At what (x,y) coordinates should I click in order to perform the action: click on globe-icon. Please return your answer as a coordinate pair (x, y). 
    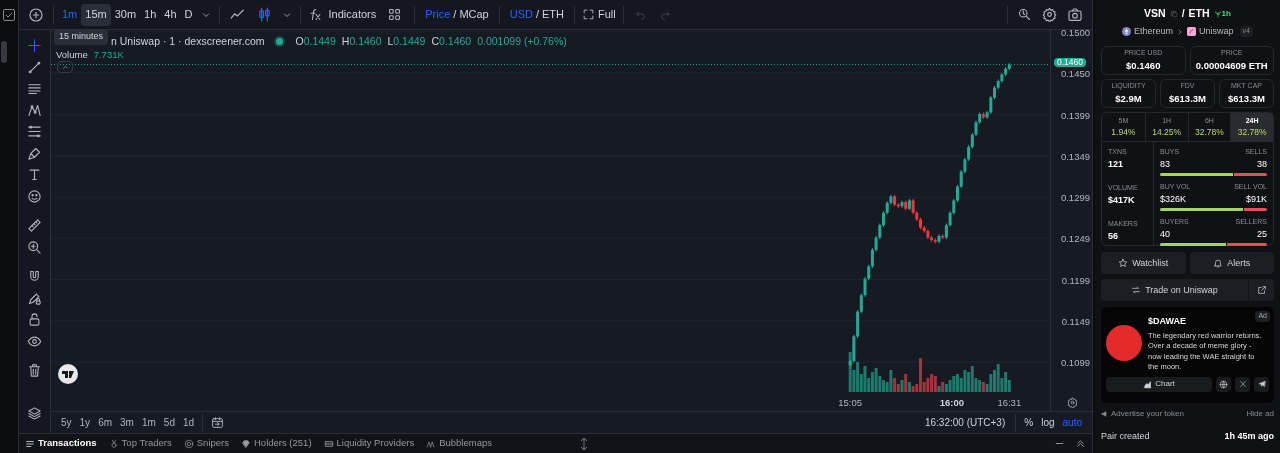
    Looking at the image, I should click on (1223, 384).